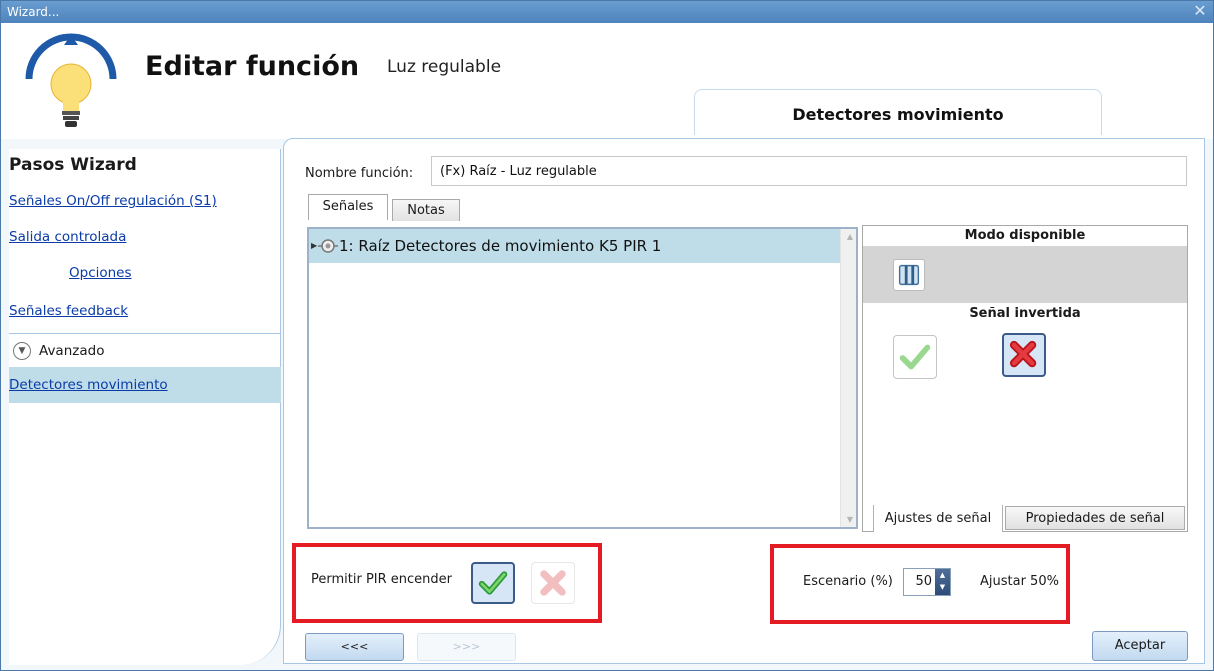 The height and width of the screenshot is (671, 1214). Describe the element at coordinates (145, 201) in the screenshot. I see `sidebar-item-senales-onoff: Señales On/Off regulación (S1)` at that location.